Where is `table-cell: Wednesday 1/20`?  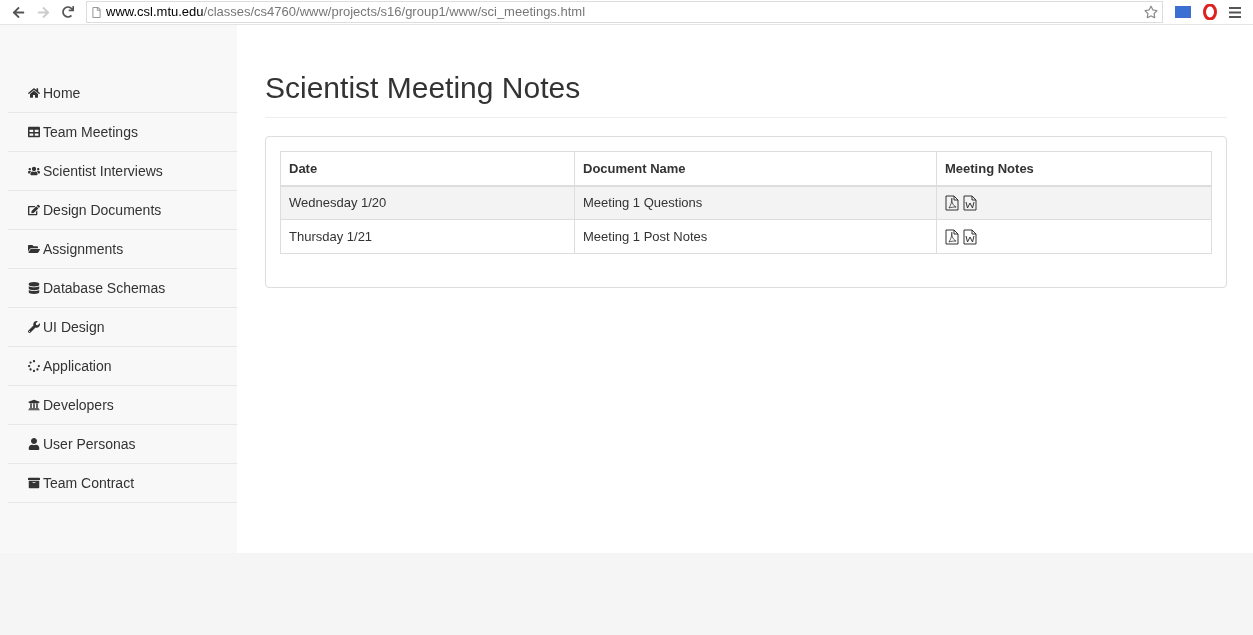
table-cell: Wednesday 1/20 is located at coordinates (427, 202).